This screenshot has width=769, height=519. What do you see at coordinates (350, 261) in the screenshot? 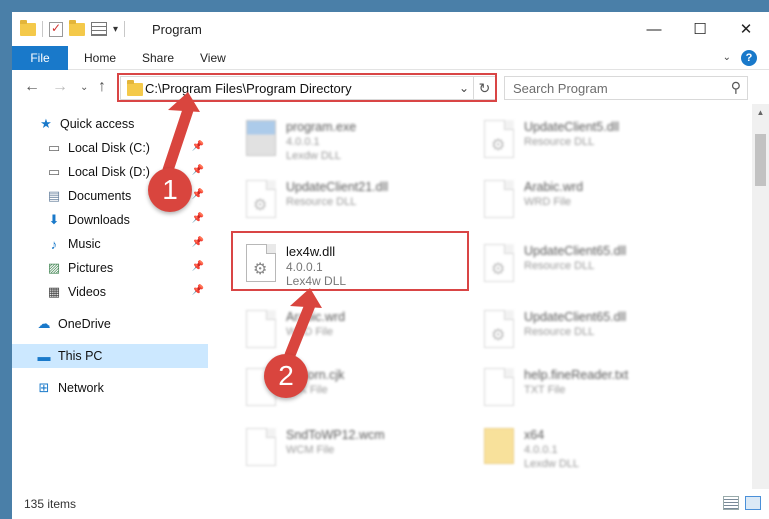
I see `file-highlight` at bounding box center [350, 261].